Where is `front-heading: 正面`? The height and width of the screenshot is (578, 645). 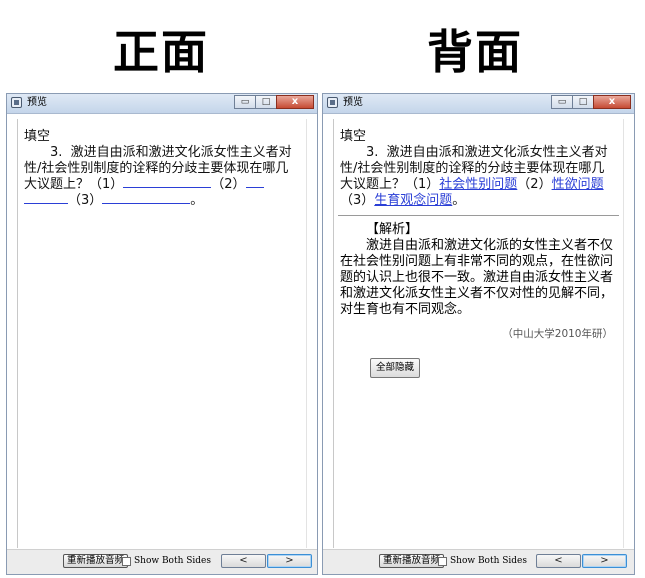
front-heading: 正面 is located at coordinates (161, 52).